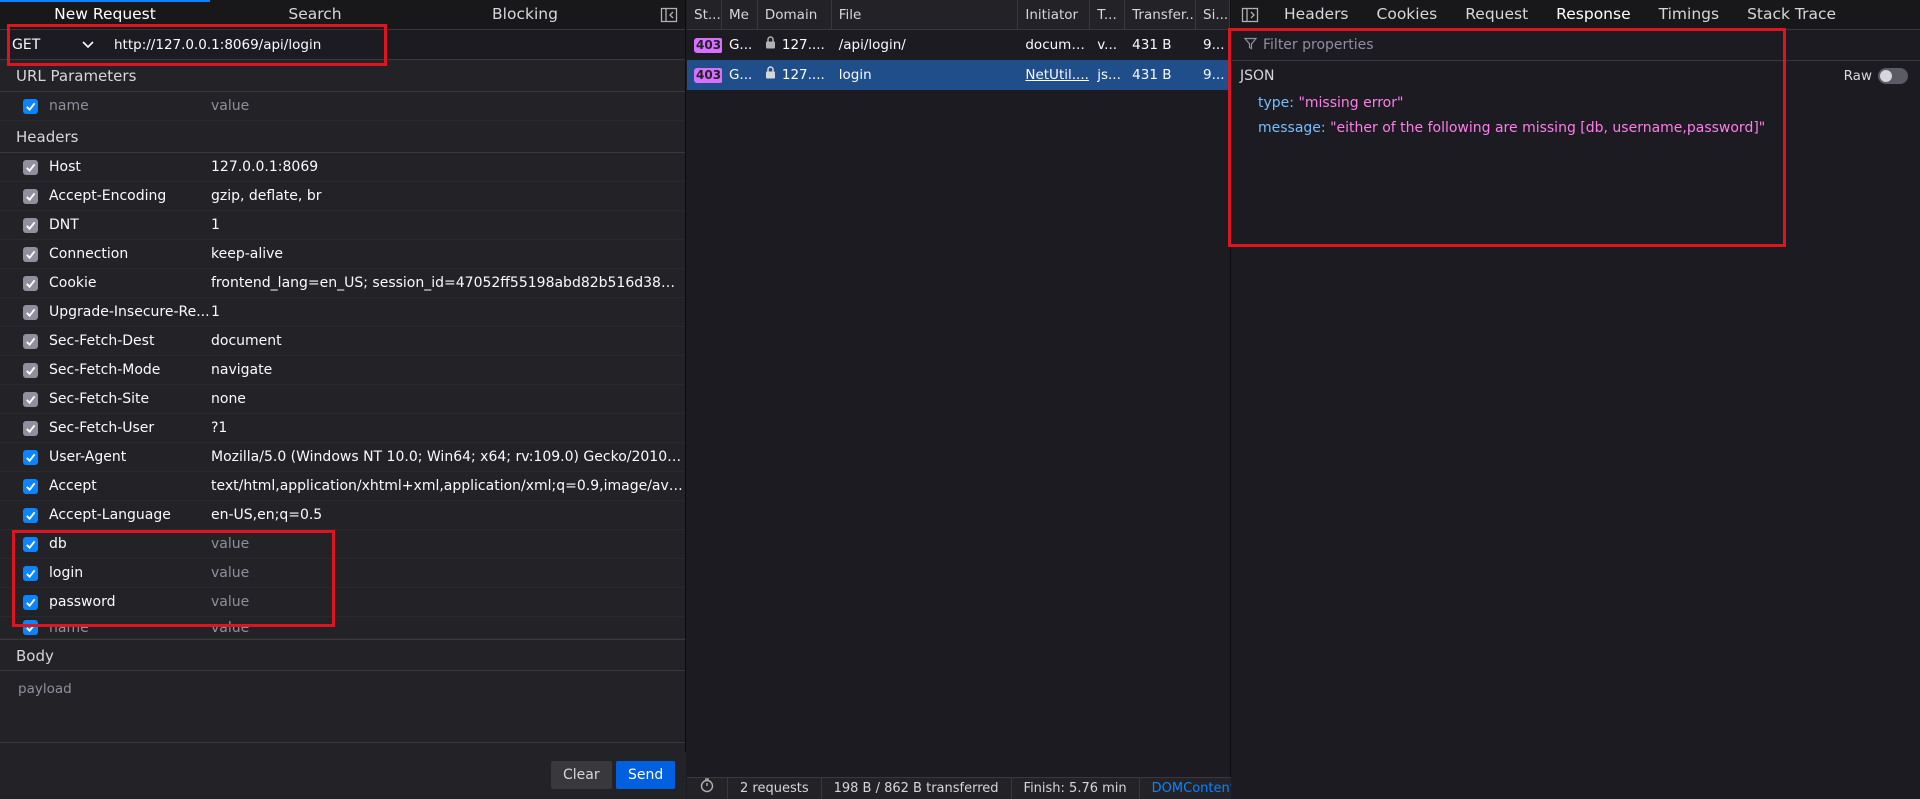 The image size is (1920, 799). What do you see at coordinates (130, 106) in the screenshot?
I see `url-param-name-input: name` at bounding box center [130, 106].